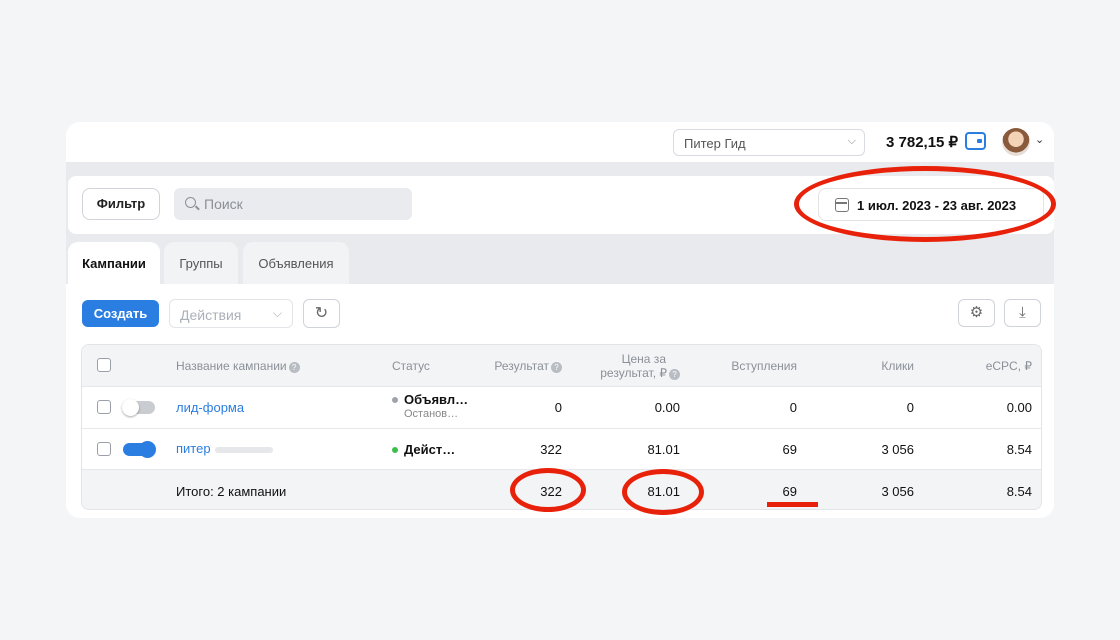  Describe the element at coordinates (190, 202) in the screenshot. I see `search-icon` at that location.